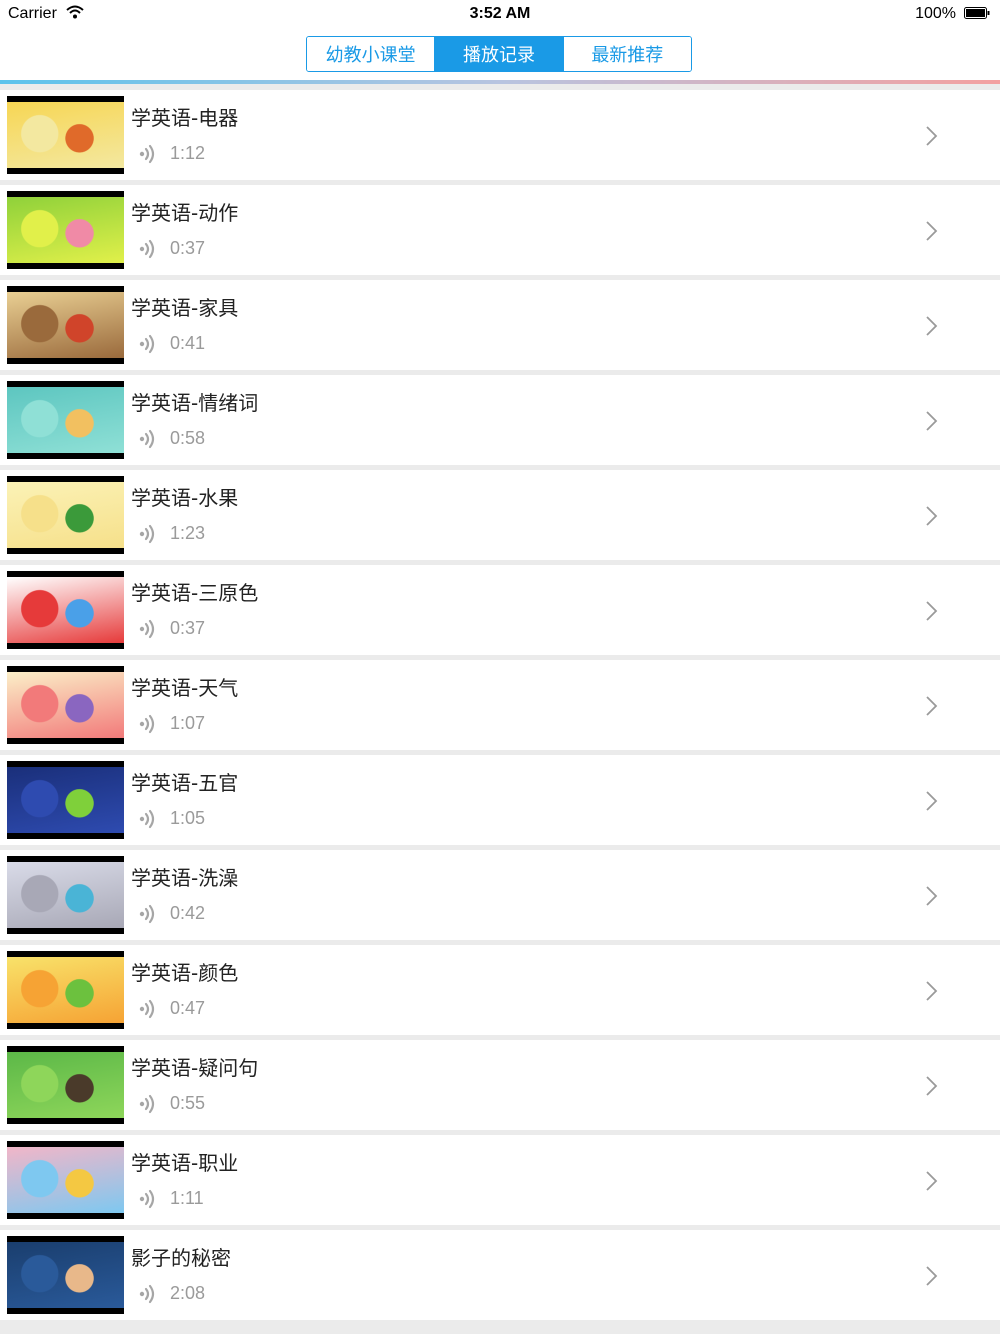 This screenshot has width=1000, height=1334. I want to click on video-duration: 0:47, so click(188, 1008).